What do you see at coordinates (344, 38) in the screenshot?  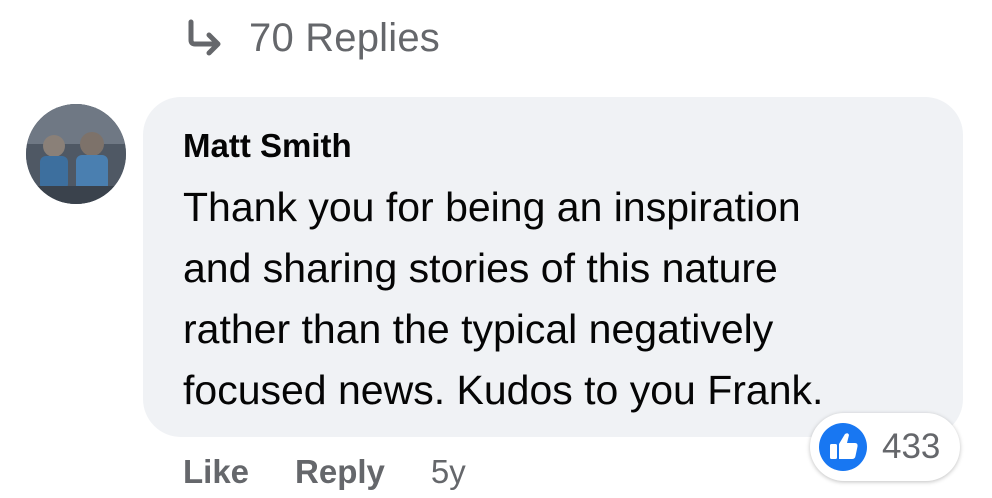 I see `replies-count-label: 70 Replies` at bounding box center [344, 38].